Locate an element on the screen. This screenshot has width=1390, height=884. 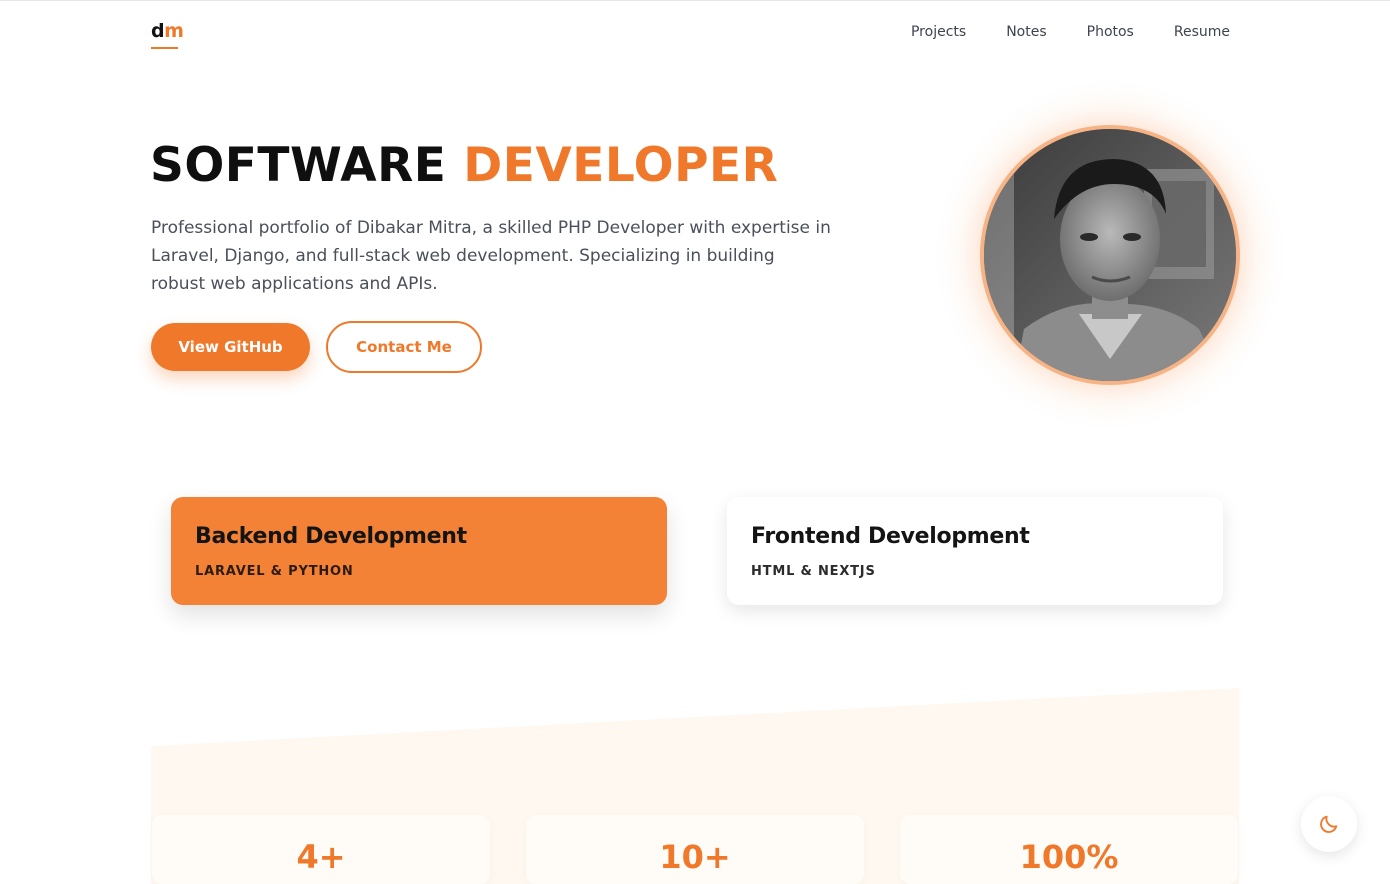
nav-projects: Projects is located at coordinates (938, 32).